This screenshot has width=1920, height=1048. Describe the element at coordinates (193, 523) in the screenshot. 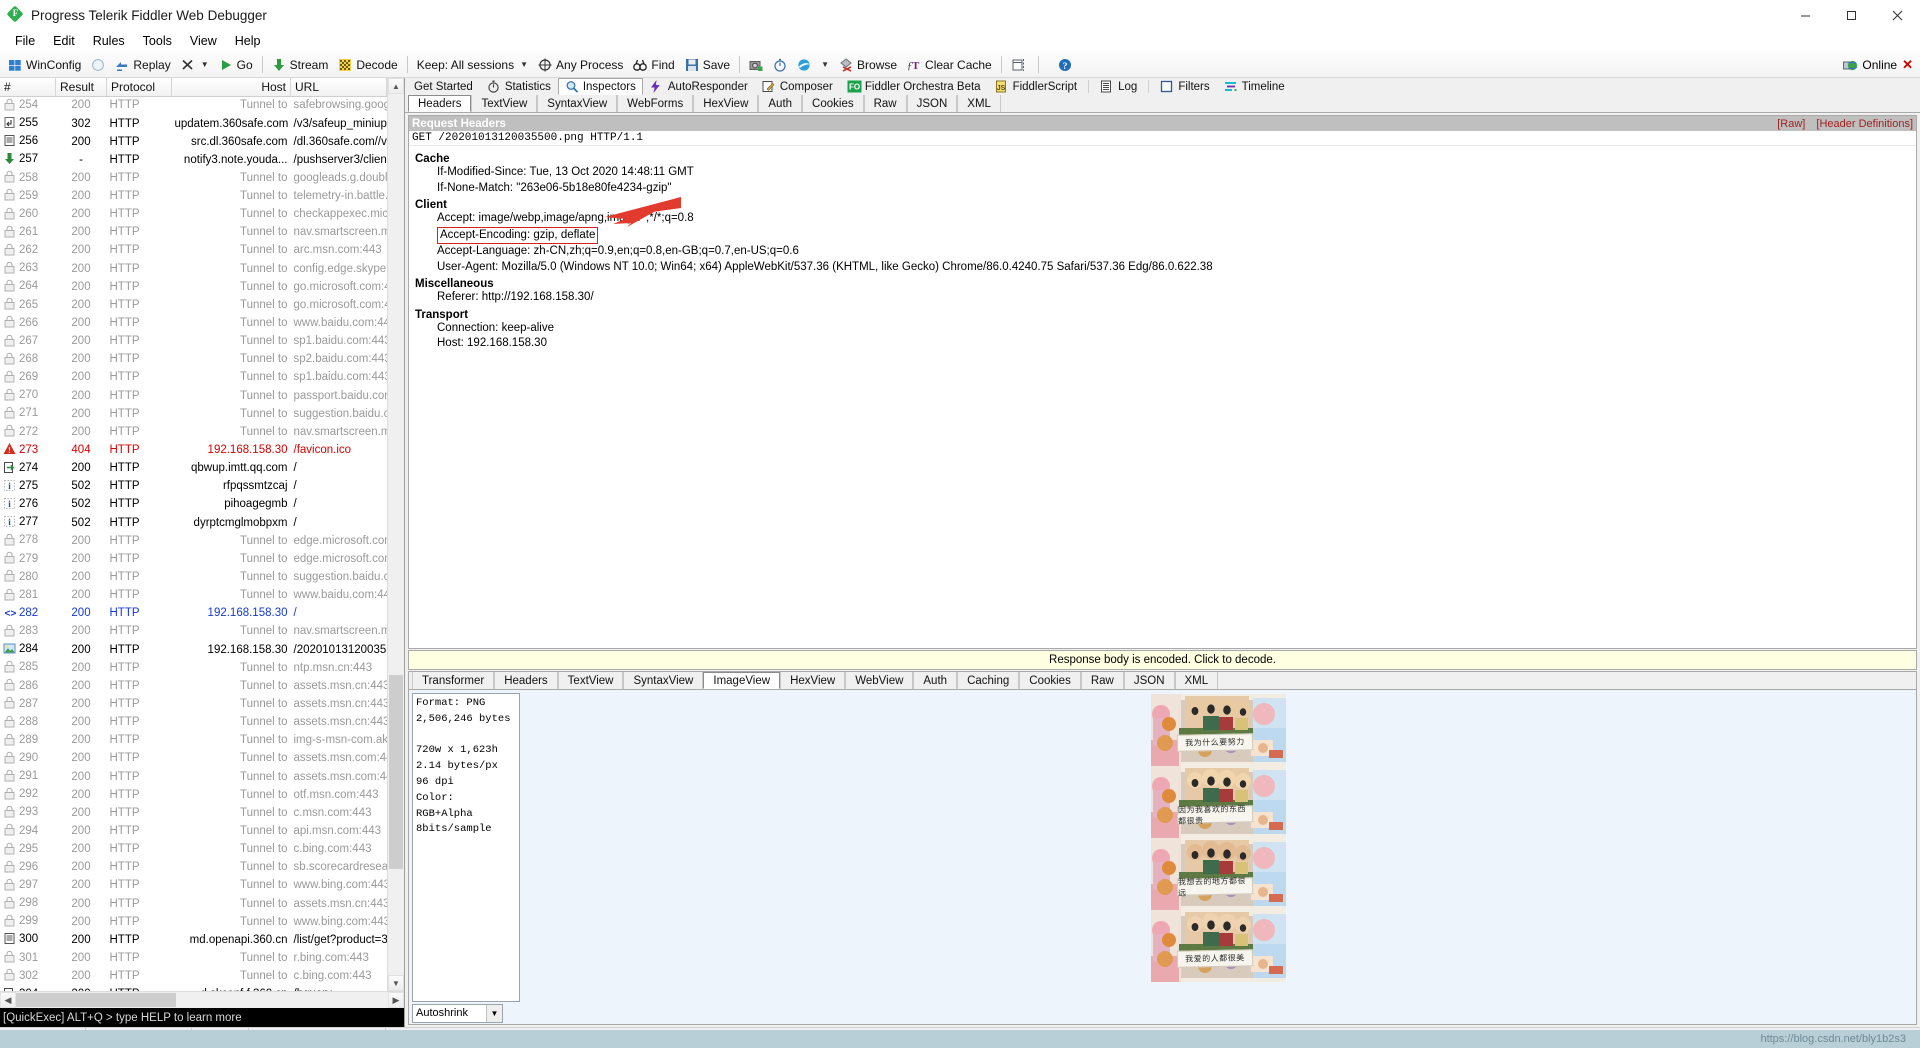

I see `table-row: i 277 502 HTTP dyrptcmglmobpxm /` at that location.